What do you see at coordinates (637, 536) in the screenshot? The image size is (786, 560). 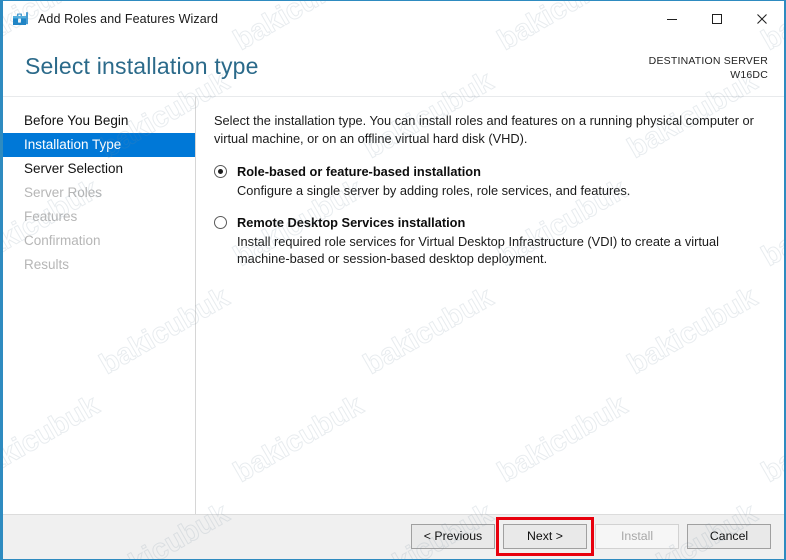 I see `install-button: Install` at bounding box center [637, 536].